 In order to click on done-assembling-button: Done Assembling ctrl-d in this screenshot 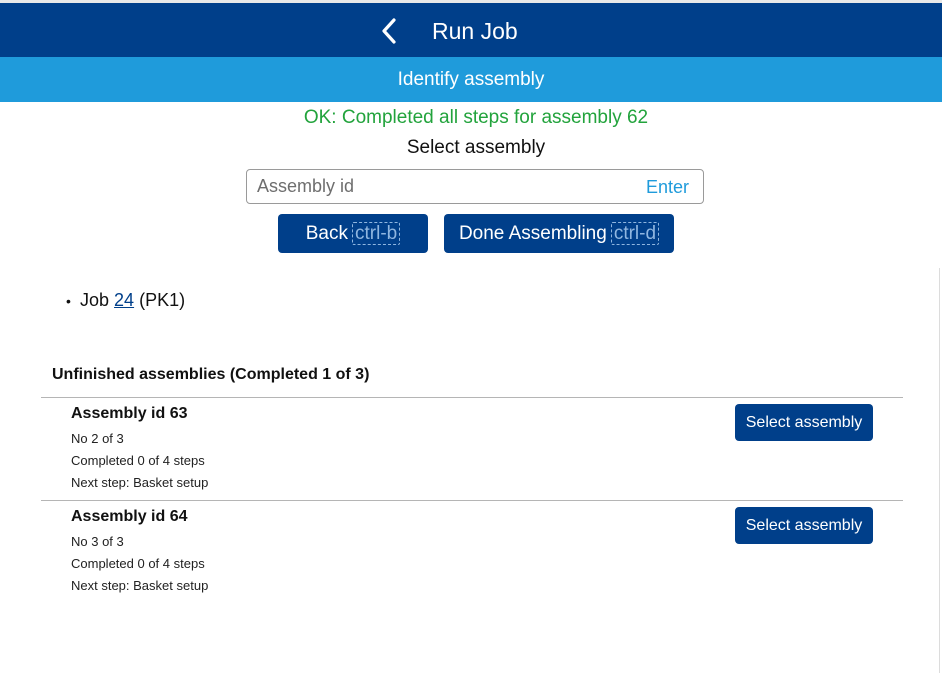, I will do `click(559, 233)`.